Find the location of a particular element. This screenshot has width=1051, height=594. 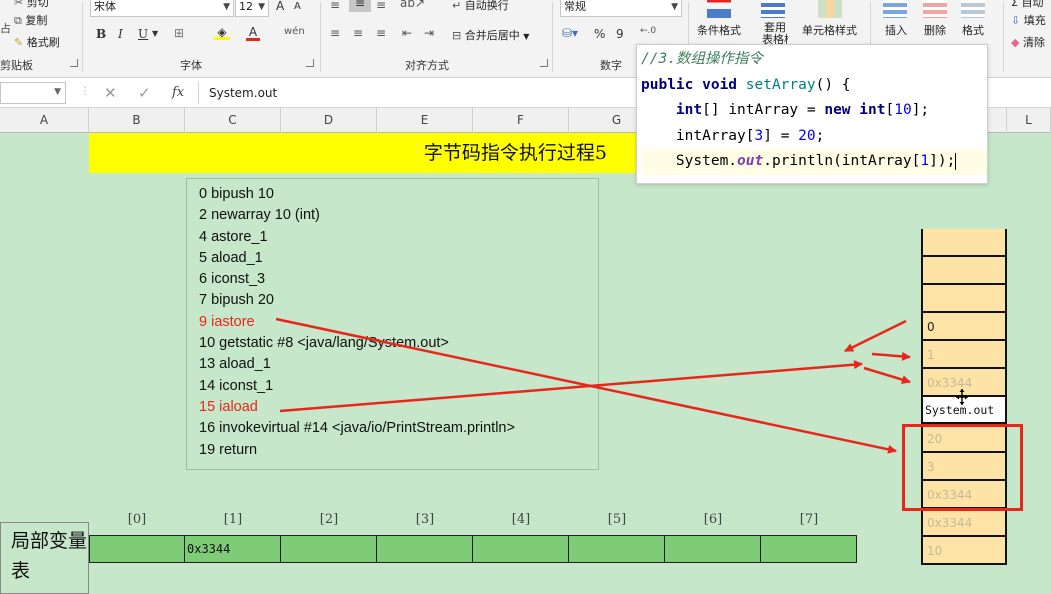

code-line: //3.数组操作指令 is located at coordinates (702, 59).